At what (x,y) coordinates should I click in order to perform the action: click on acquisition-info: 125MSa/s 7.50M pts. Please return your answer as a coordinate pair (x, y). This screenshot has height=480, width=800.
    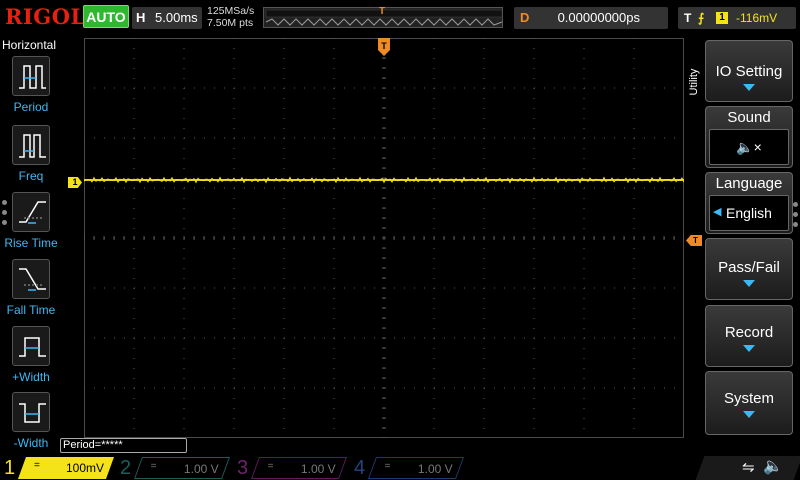
    Looking at the image, I should click on (230, 17).